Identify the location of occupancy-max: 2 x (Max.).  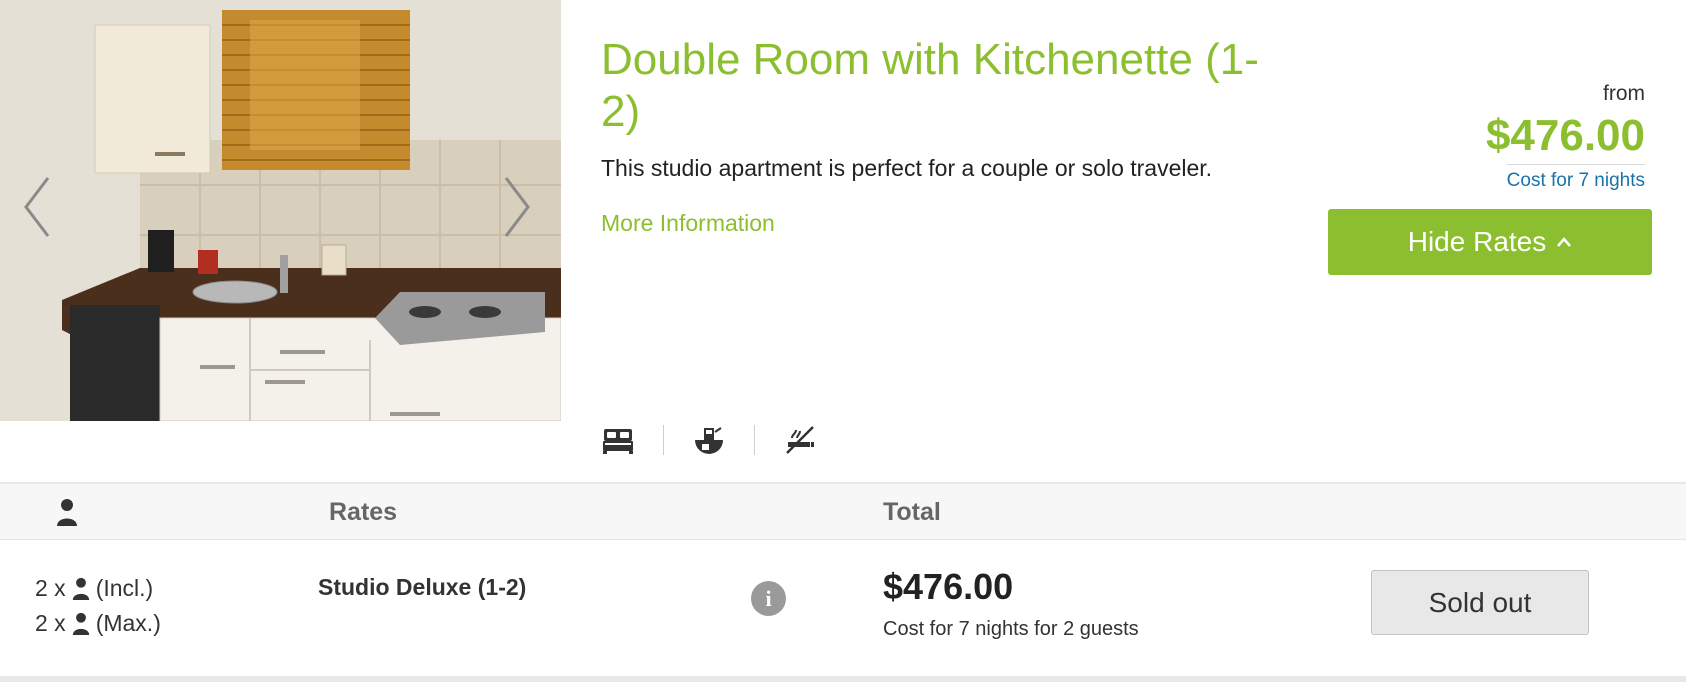
(98, 623).